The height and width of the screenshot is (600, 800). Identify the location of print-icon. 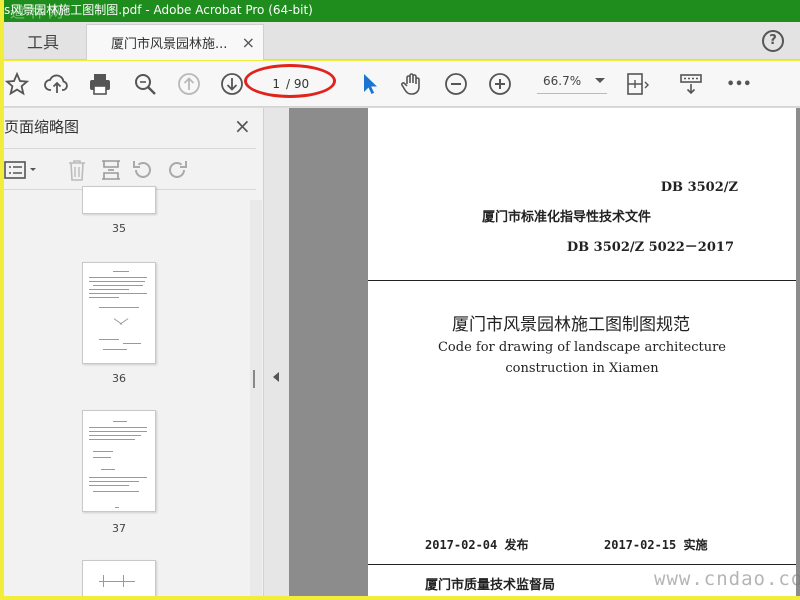
(100, 84).